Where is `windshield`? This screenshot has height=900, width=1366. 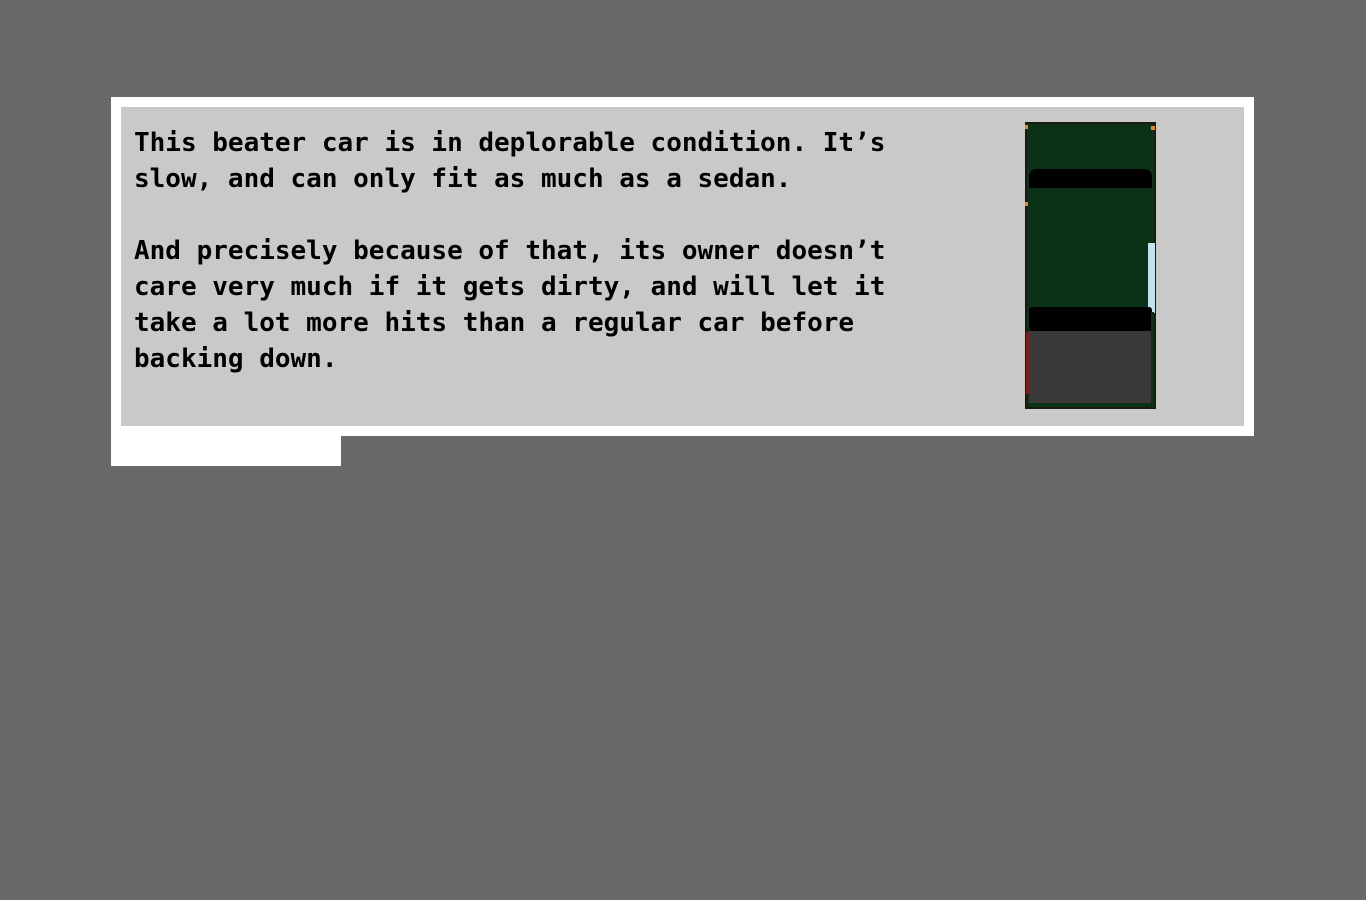 windshield is located at coordinates (1090, 178).